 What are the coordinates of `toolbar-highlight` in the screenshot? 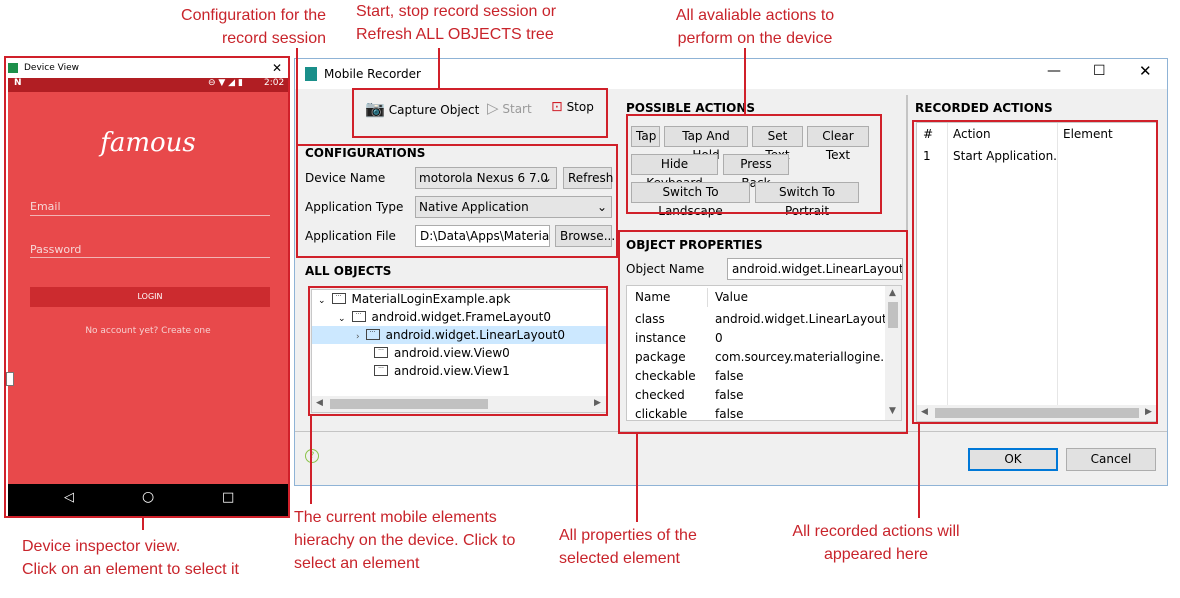 It's located at (480, 113).